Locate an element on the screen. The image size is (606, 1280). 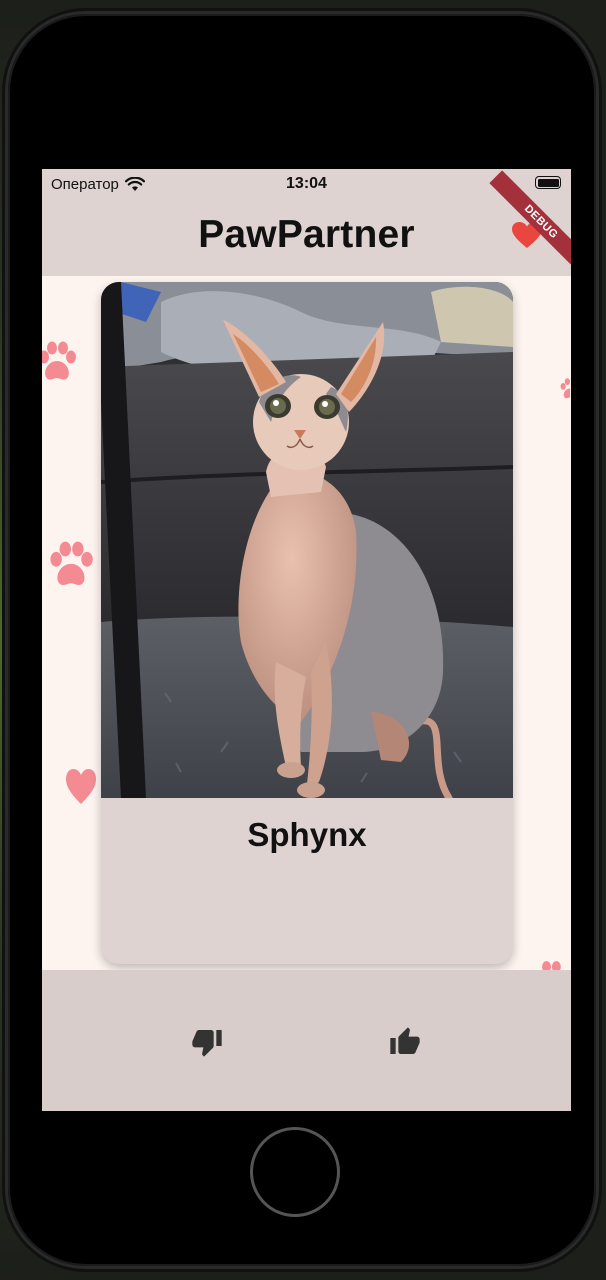
like-button is located at coordinates (405, 1042).